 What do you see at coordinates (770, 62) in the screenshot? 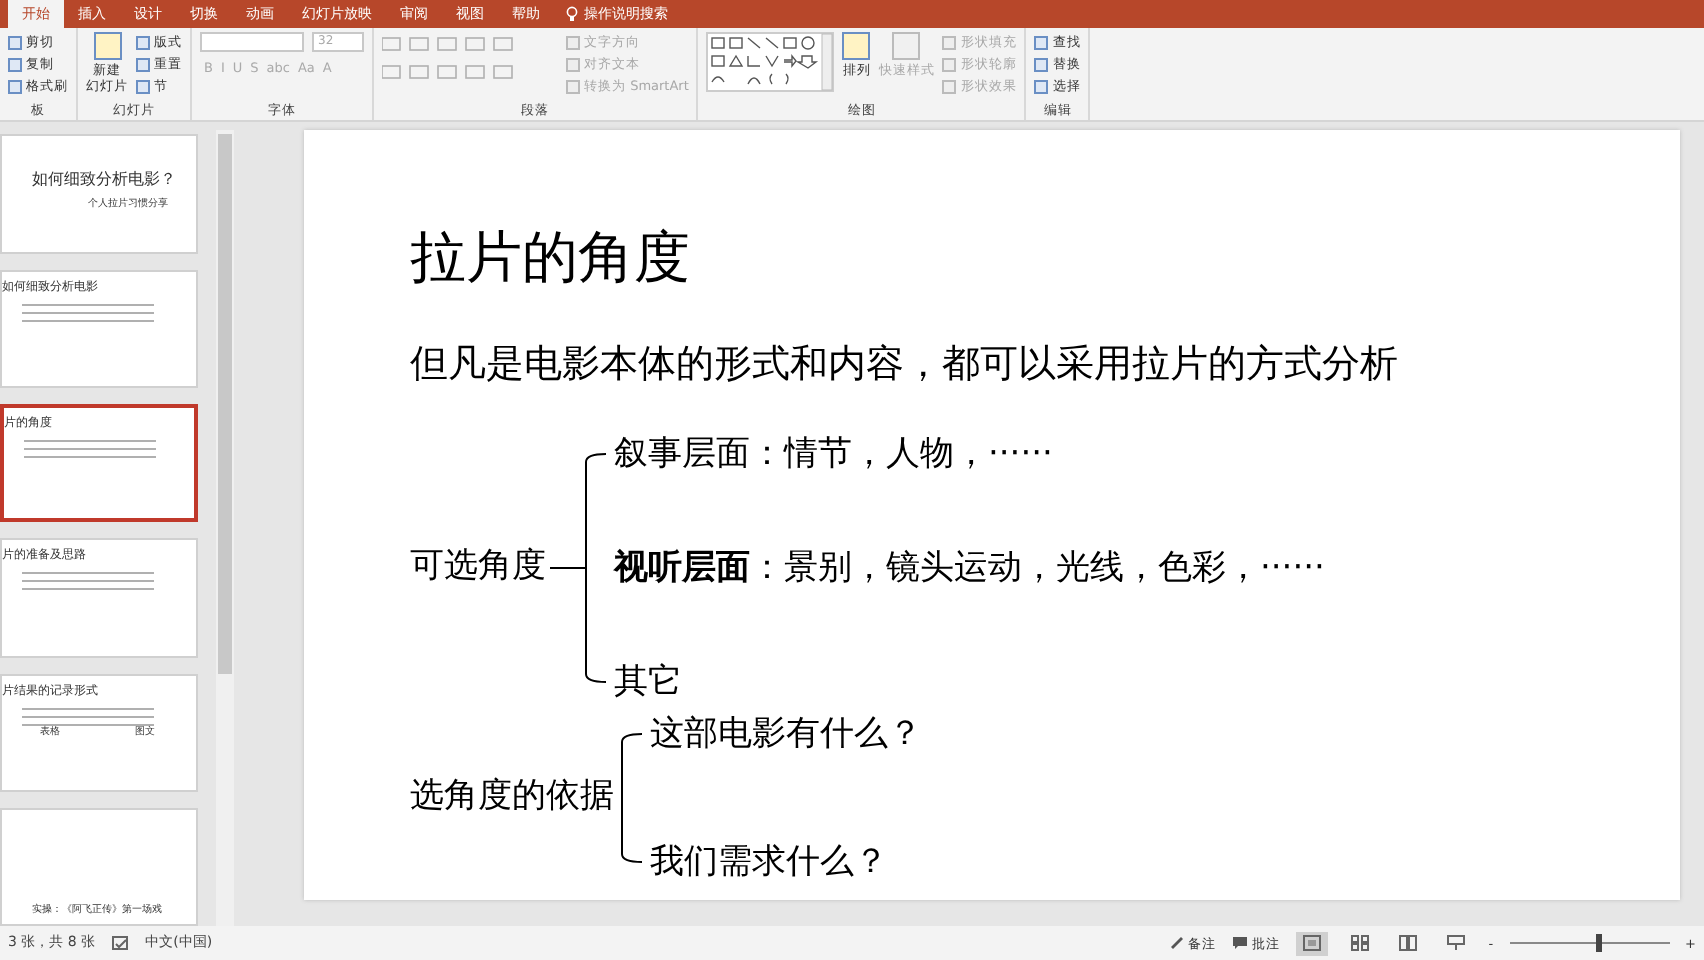
I see `shapes-gallery-icon` at bounding box center [770, 62].